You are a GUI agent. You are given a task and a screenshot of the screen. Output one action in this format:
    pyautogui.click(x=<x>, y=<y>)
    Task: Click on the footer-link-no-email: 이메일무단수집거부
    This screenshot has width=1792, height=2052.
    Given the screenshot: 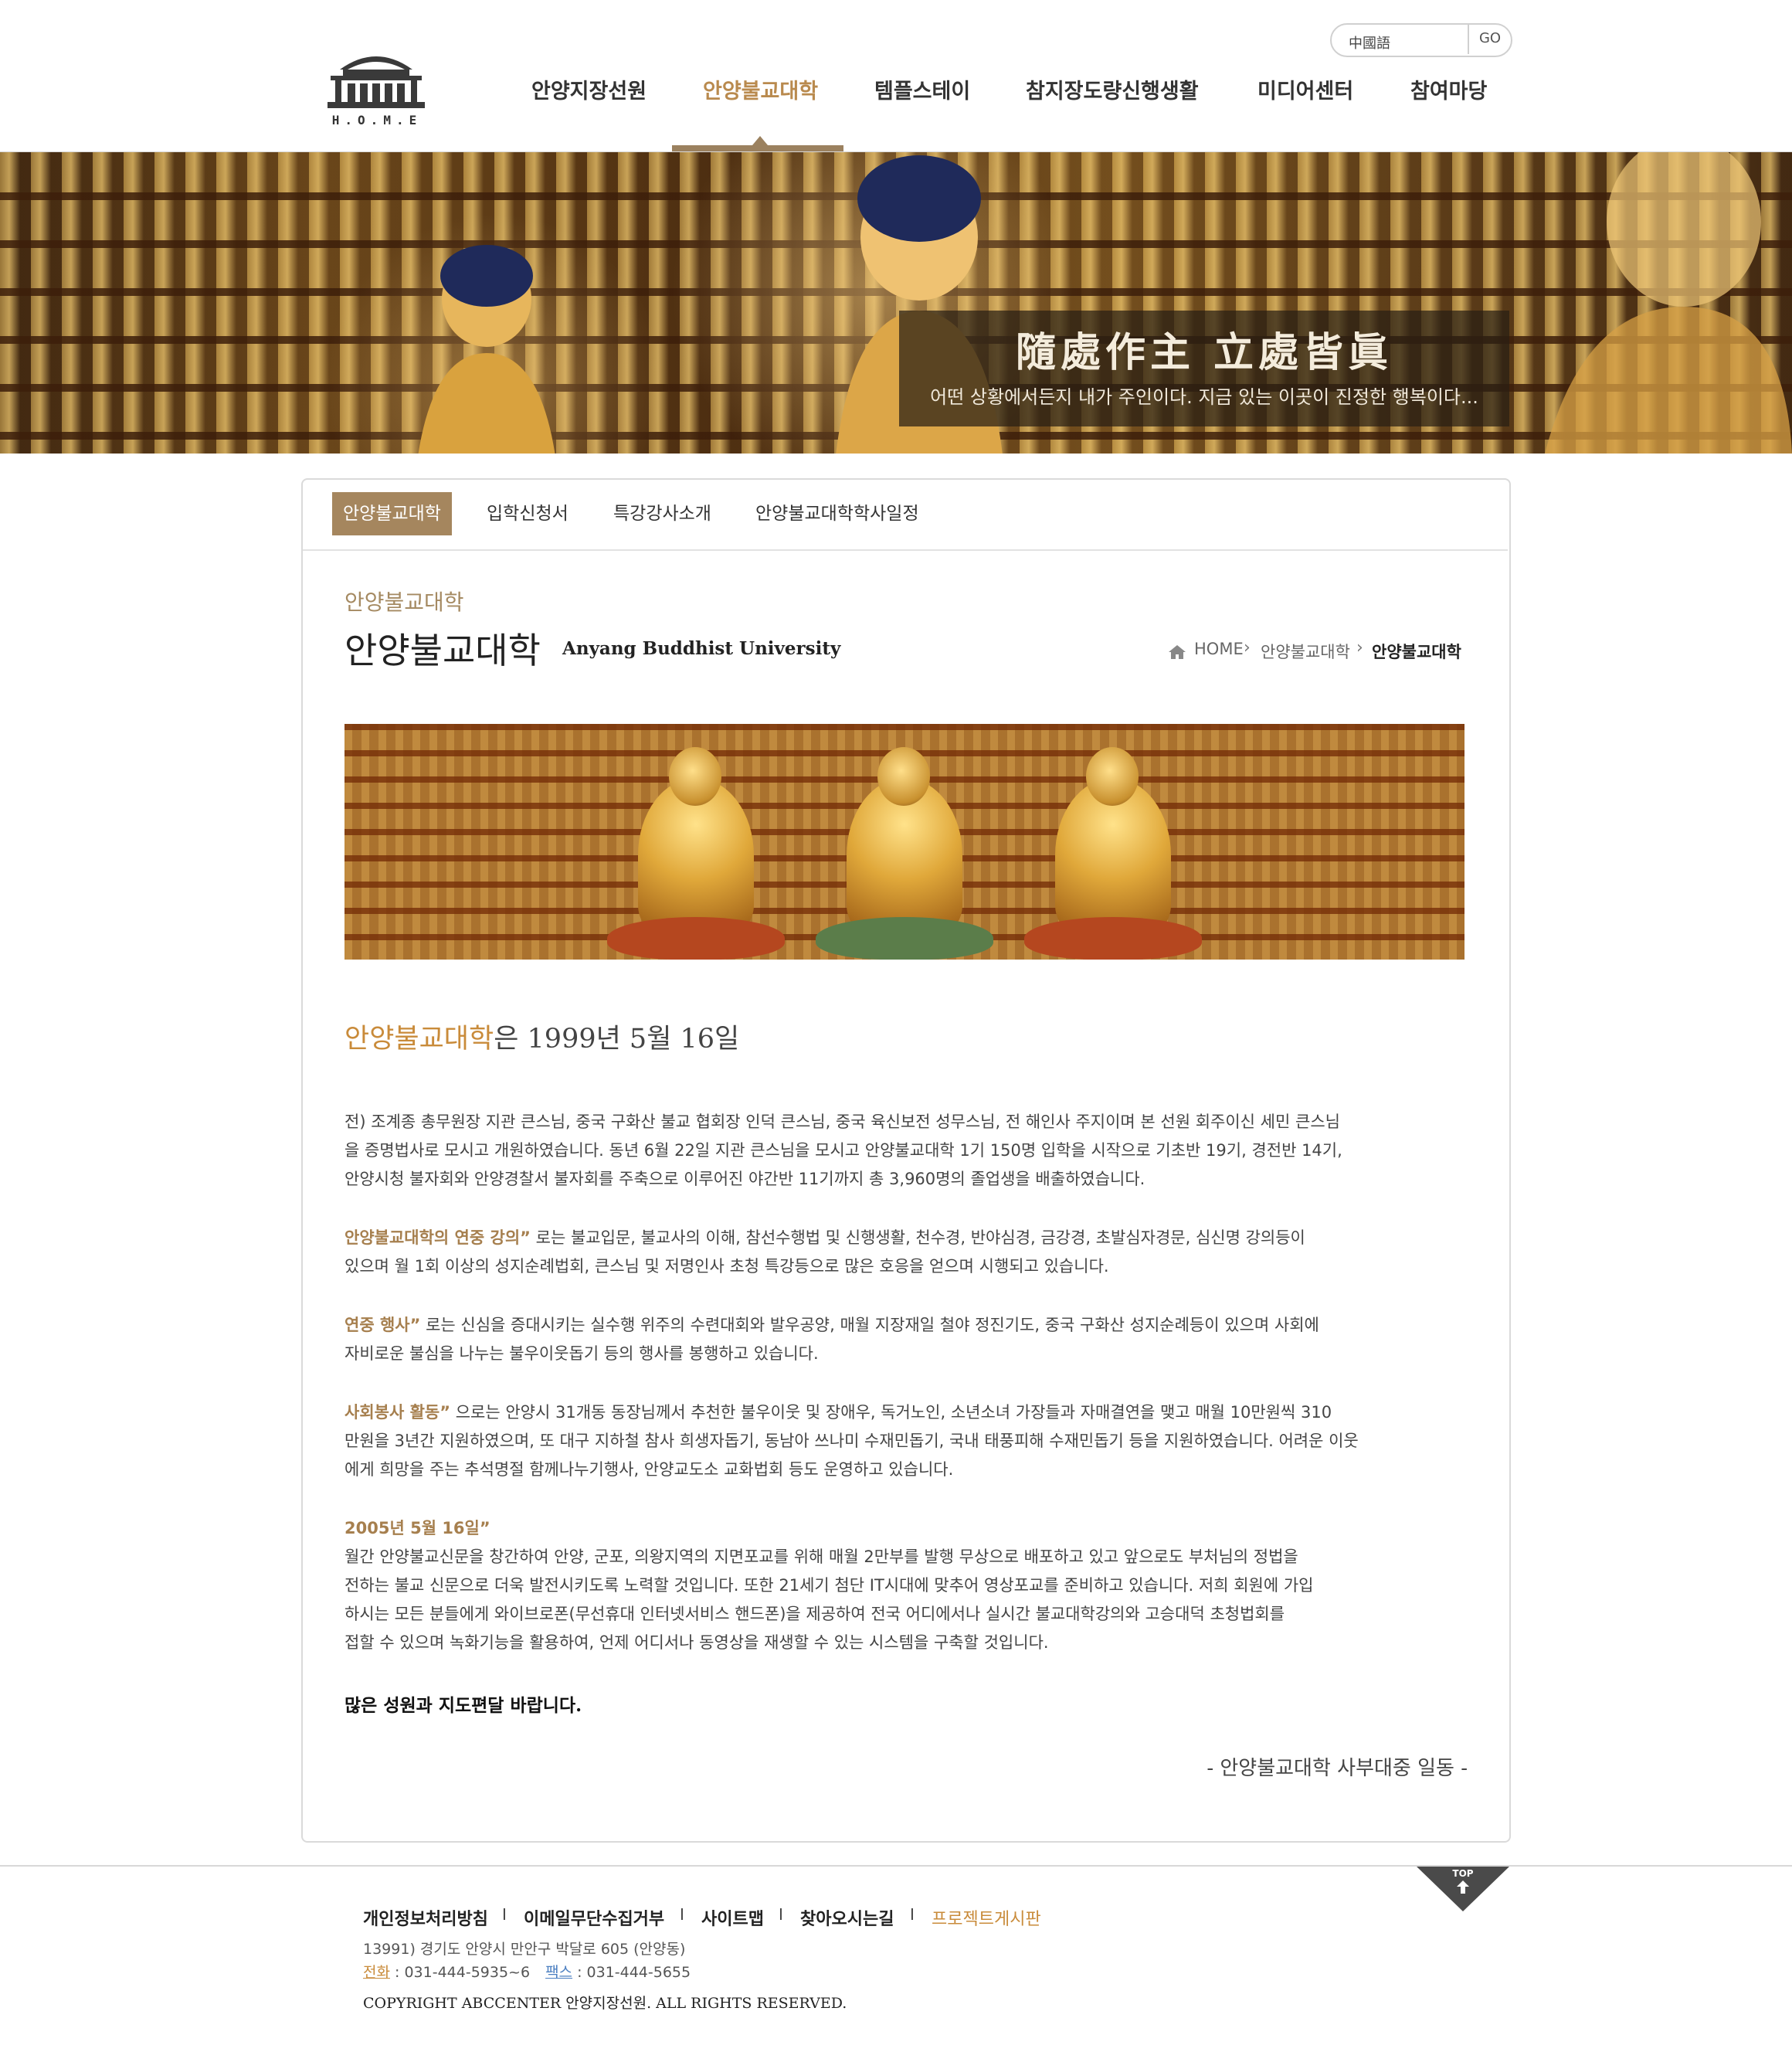 What is the action you would take?
    pyautogui.click(x=594, y=1917)
    